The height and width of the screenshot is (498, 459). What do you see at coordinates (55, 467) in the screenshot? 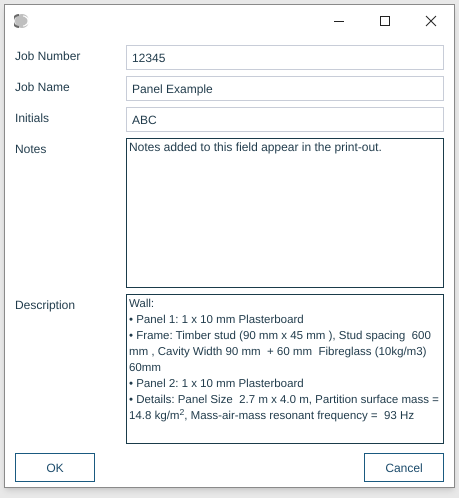
I see `dialog-button: OK` at bounding box center [55, 467].